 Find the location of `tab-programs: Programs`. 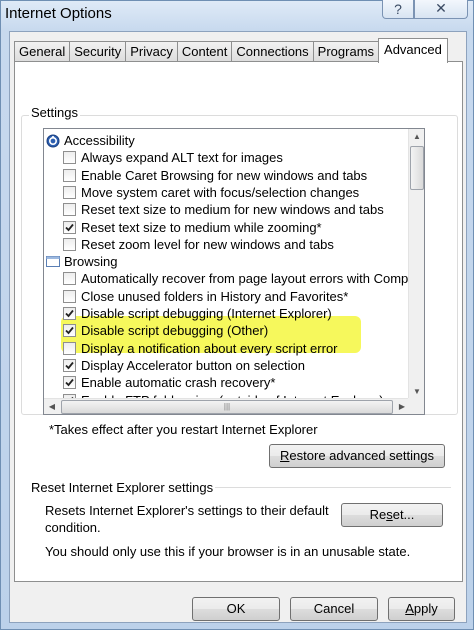

tab-programs: Programs is located at coordinates (346, 51).